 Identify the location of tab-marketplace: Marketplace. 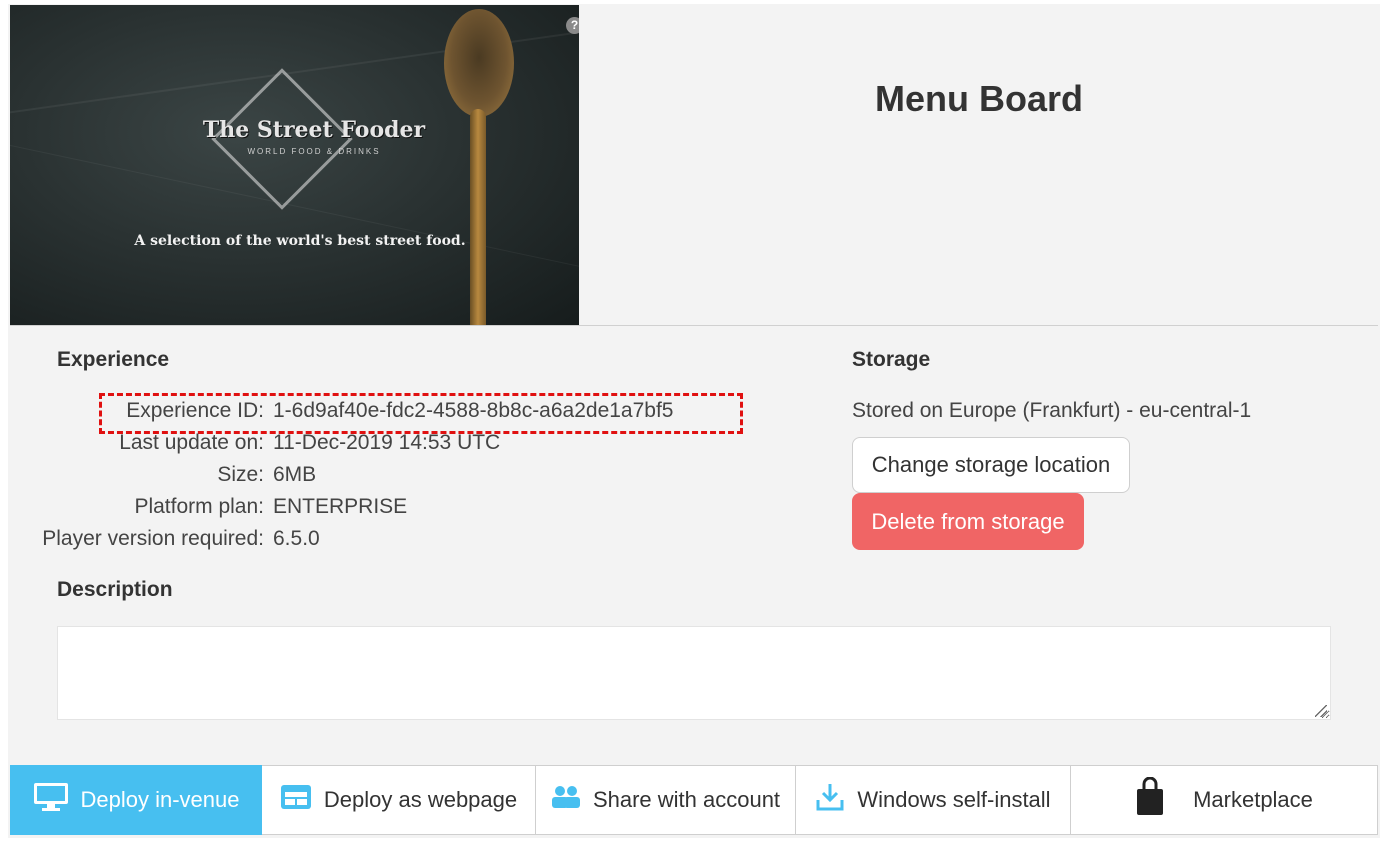
(1224, 800).